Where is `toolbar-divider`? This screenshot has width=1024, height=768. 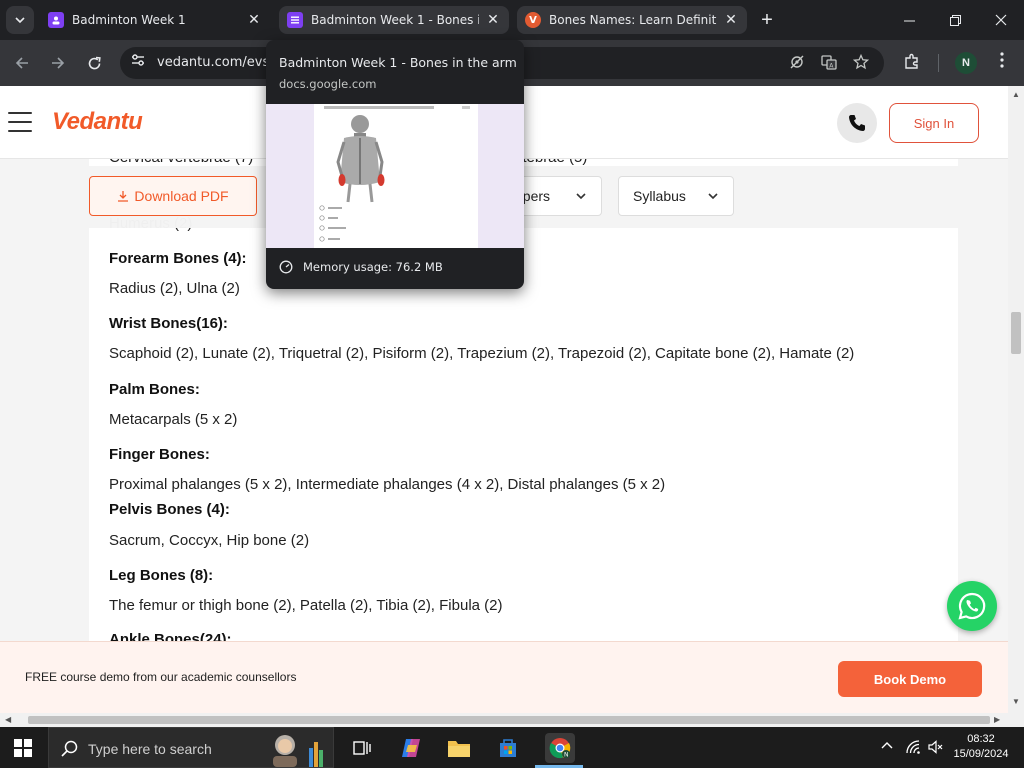 toolbar-divider is located at coordinates (938, 63).